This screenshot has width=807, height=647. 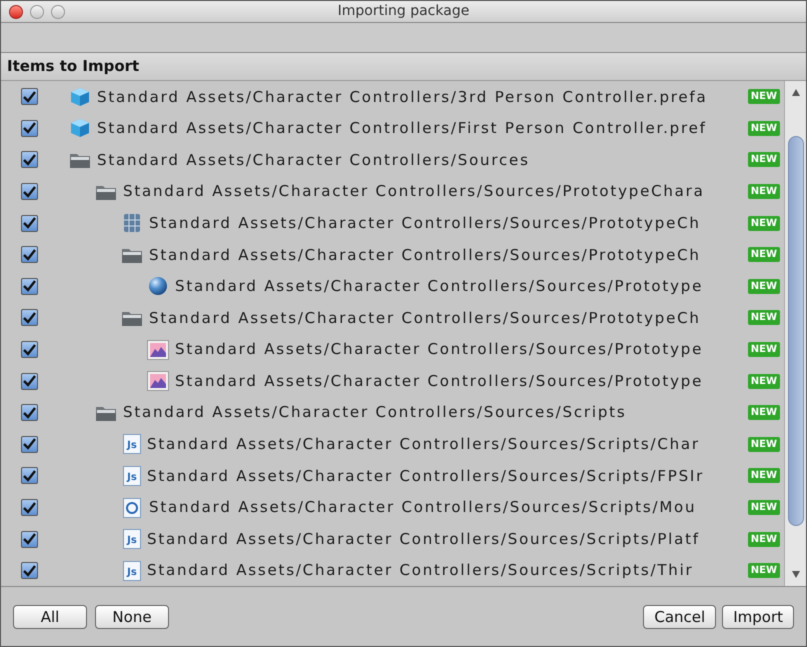 I want to click on dialog-button: Import, so click(x=758, y=616).